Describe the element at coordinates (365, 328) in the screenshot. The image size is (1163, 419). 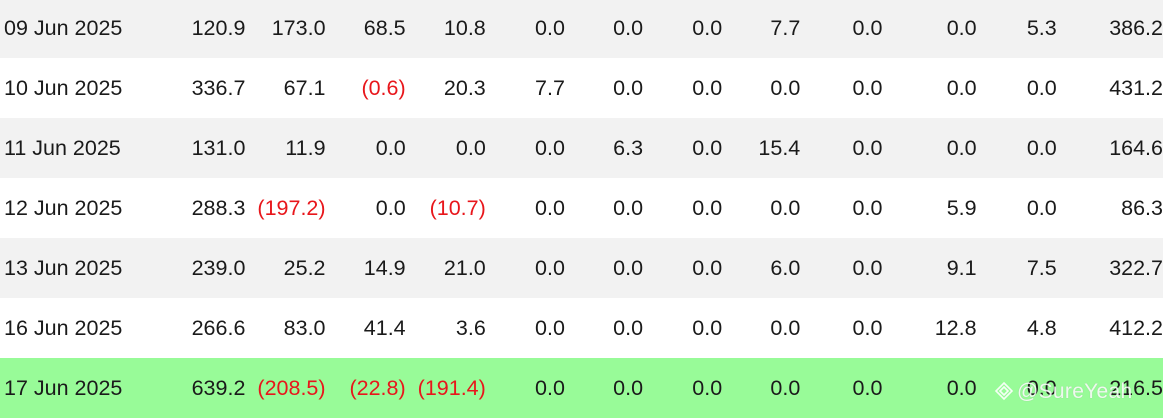
I see `value-cell: 41.4` at that location.